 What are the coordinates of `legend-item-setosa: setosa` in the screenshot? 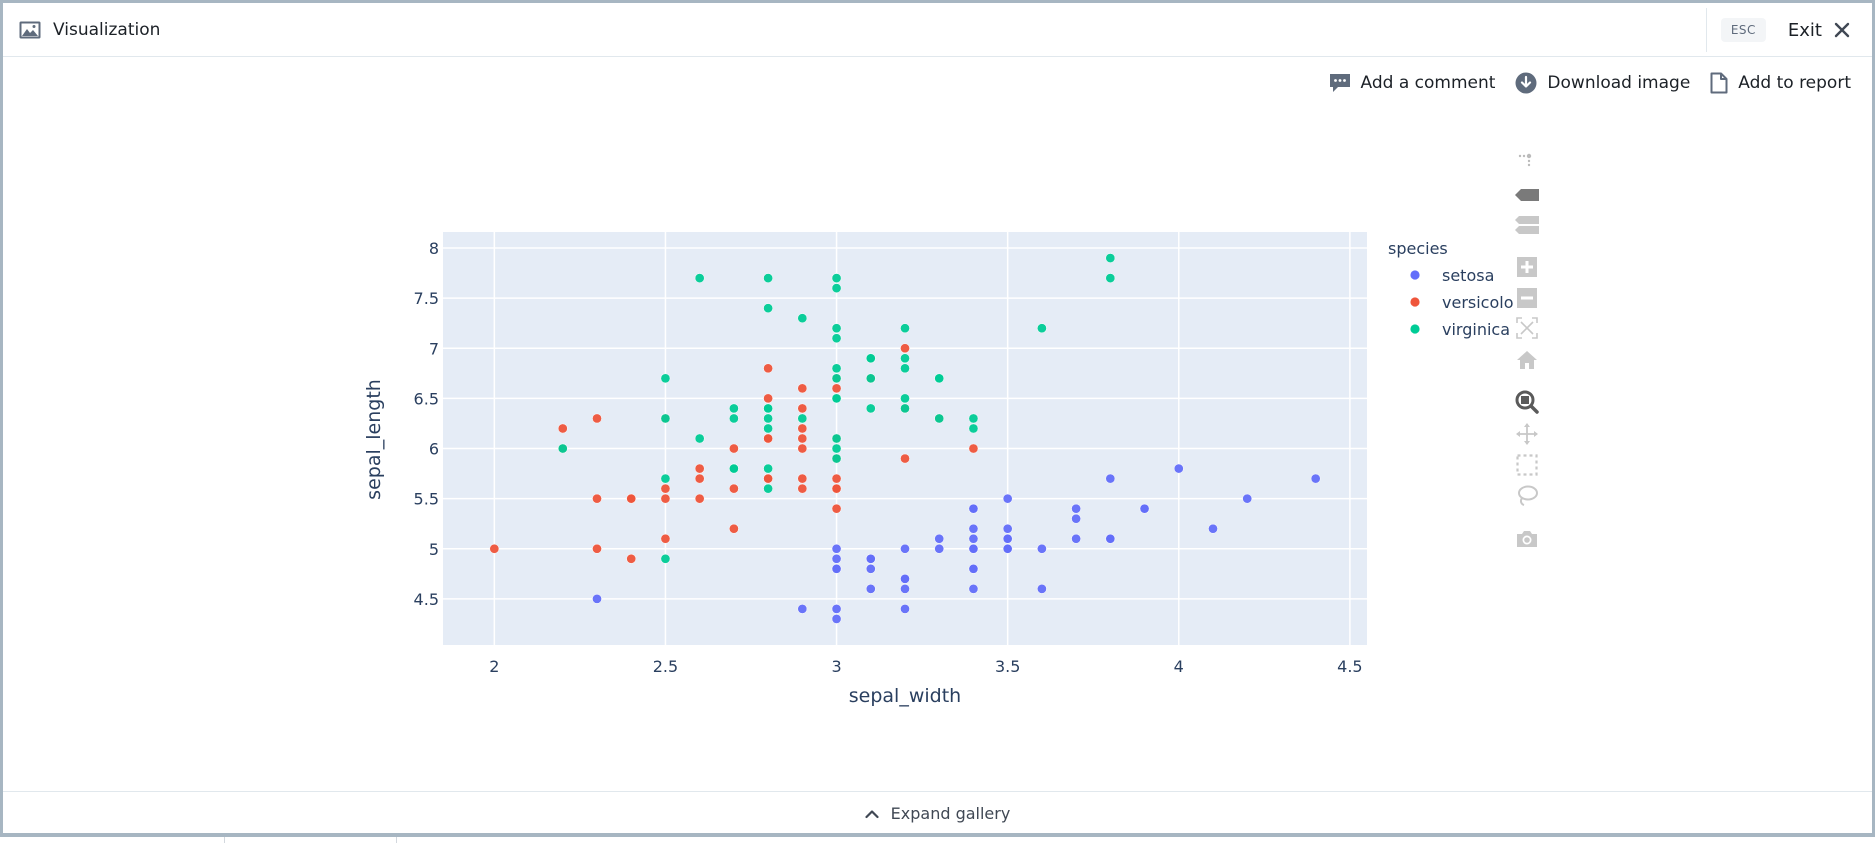 It's located at (1452, 275).